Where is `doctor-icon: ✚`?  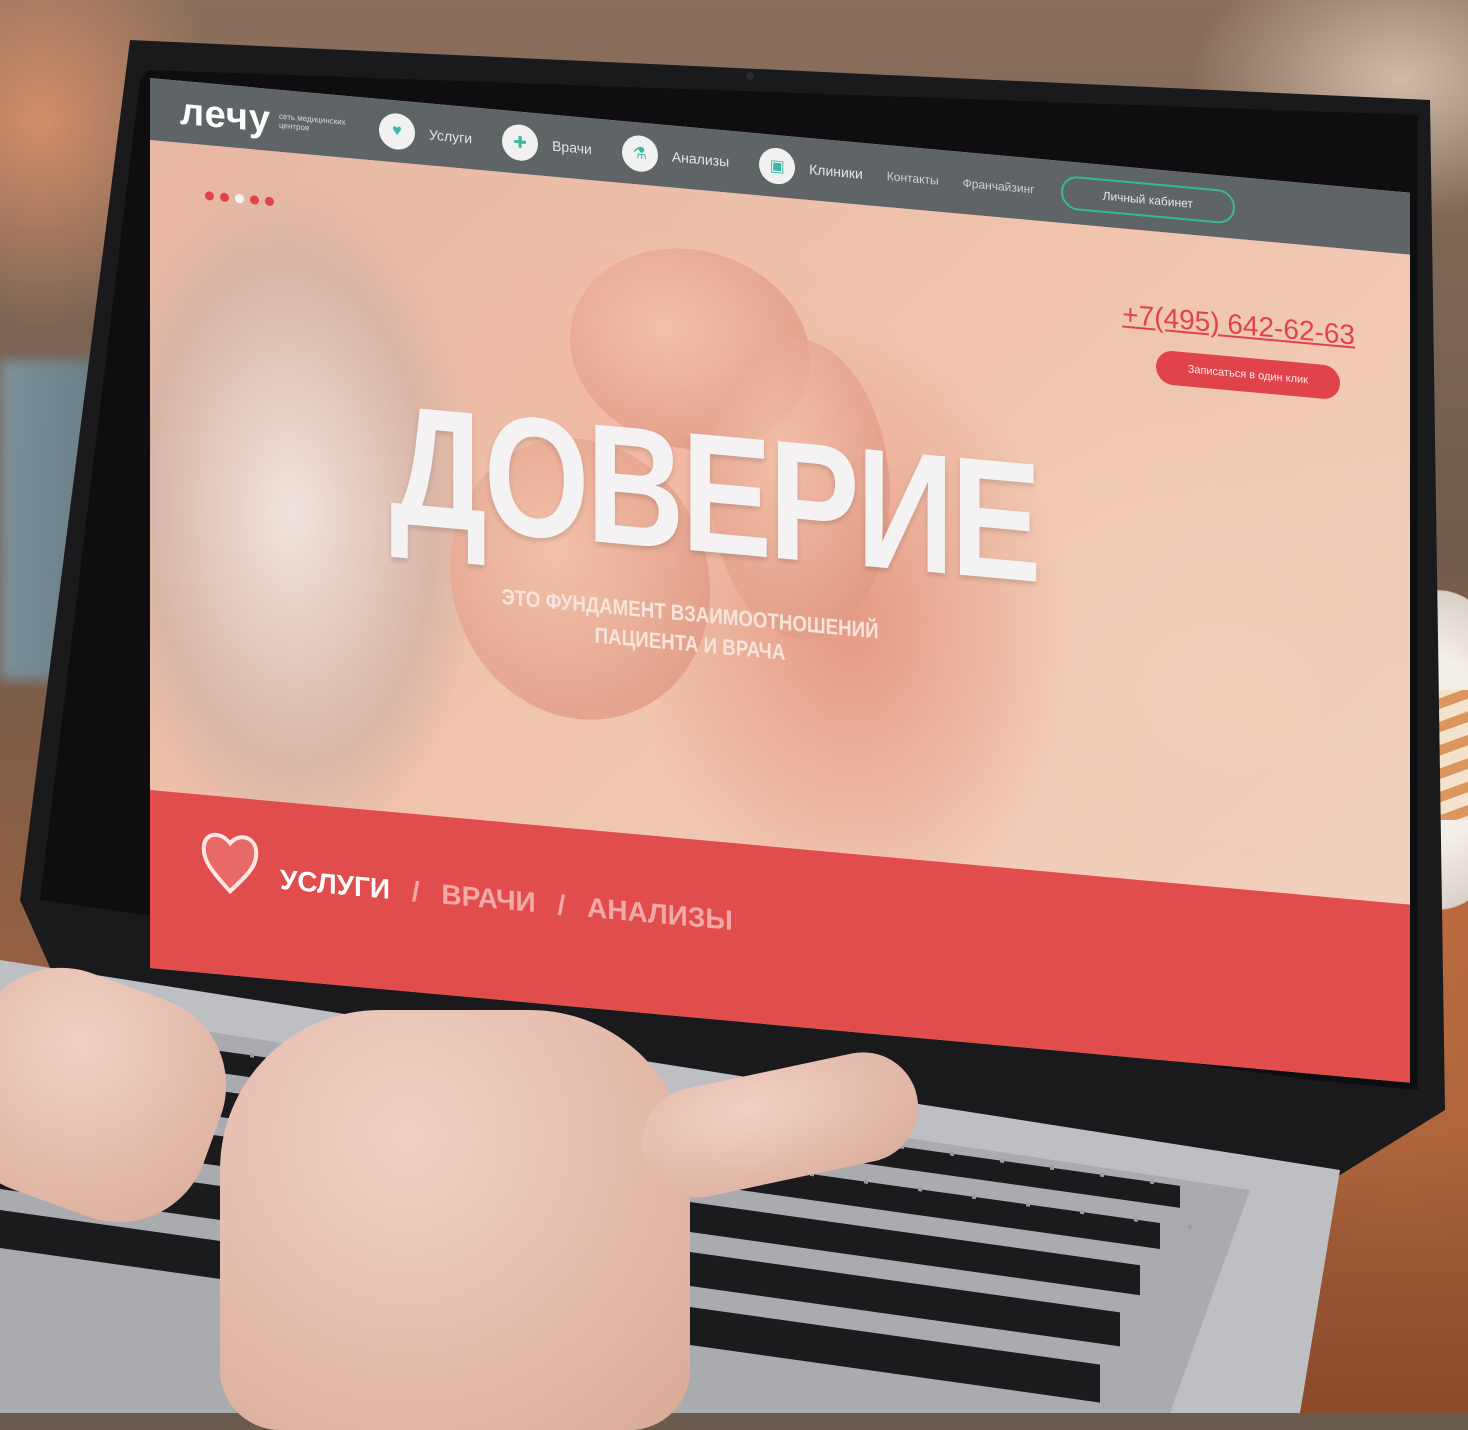
doctor-icon: ✚ is located at coordinates (520, 143).